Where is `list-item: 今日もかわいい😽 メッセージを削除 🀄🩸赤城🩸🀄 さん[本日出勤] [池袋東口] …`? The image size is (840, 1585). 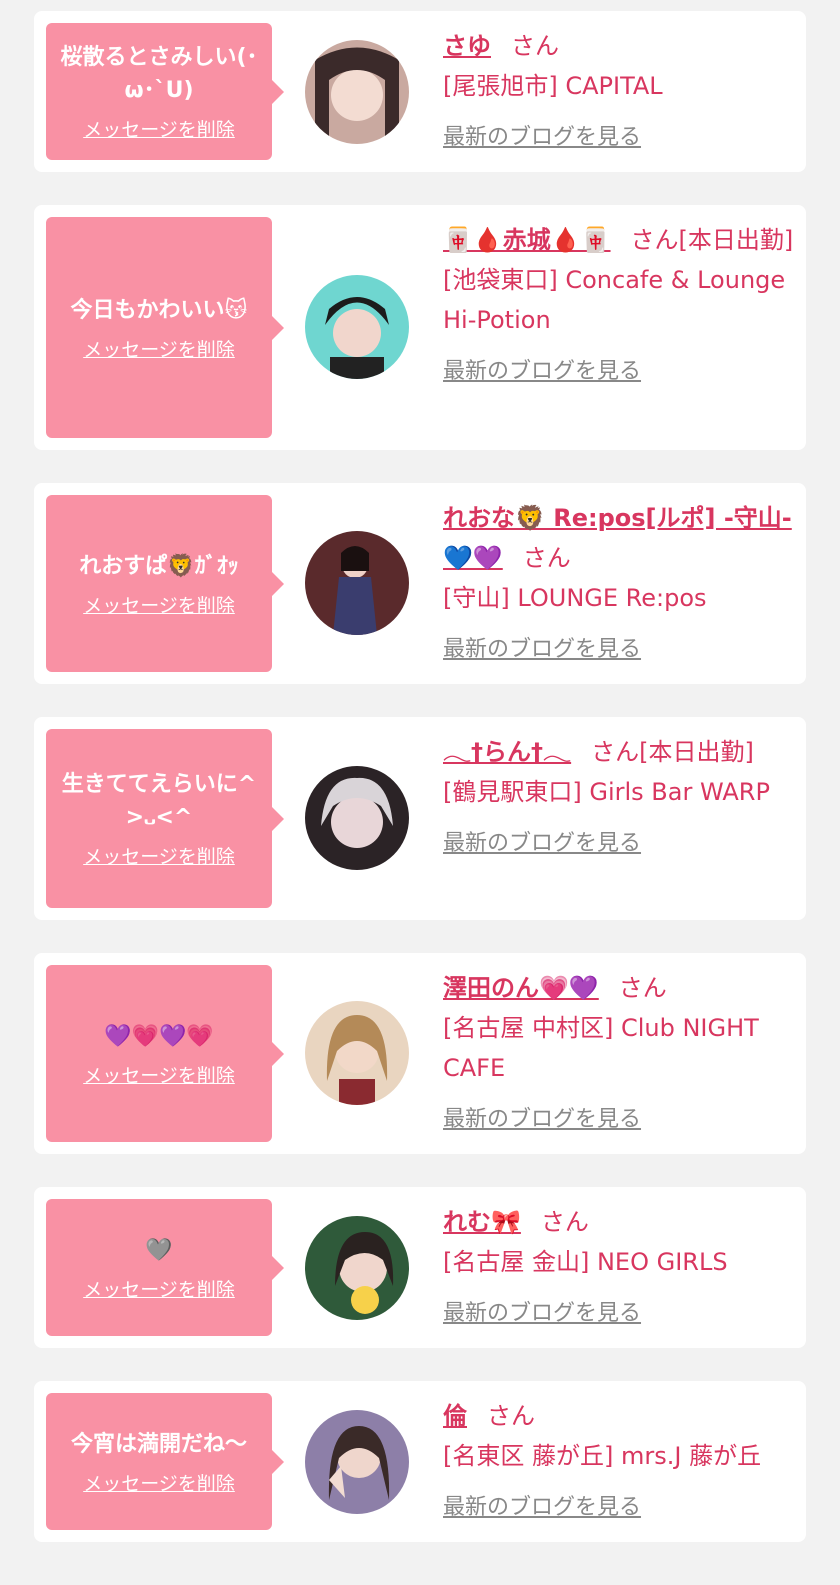 list-item: 今日もかわいい😽 メッセージを削除 🀄🩸赤城🩸🀄 さん[本日出勤] [池袋東口] … is located at coordinates (420, 327).